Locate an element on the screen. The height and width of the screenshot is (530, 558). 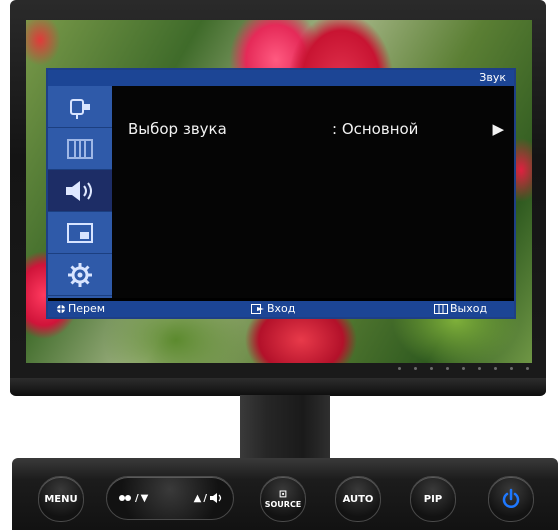
sound-select-value: : Основной is located at coordinates (375, 129).